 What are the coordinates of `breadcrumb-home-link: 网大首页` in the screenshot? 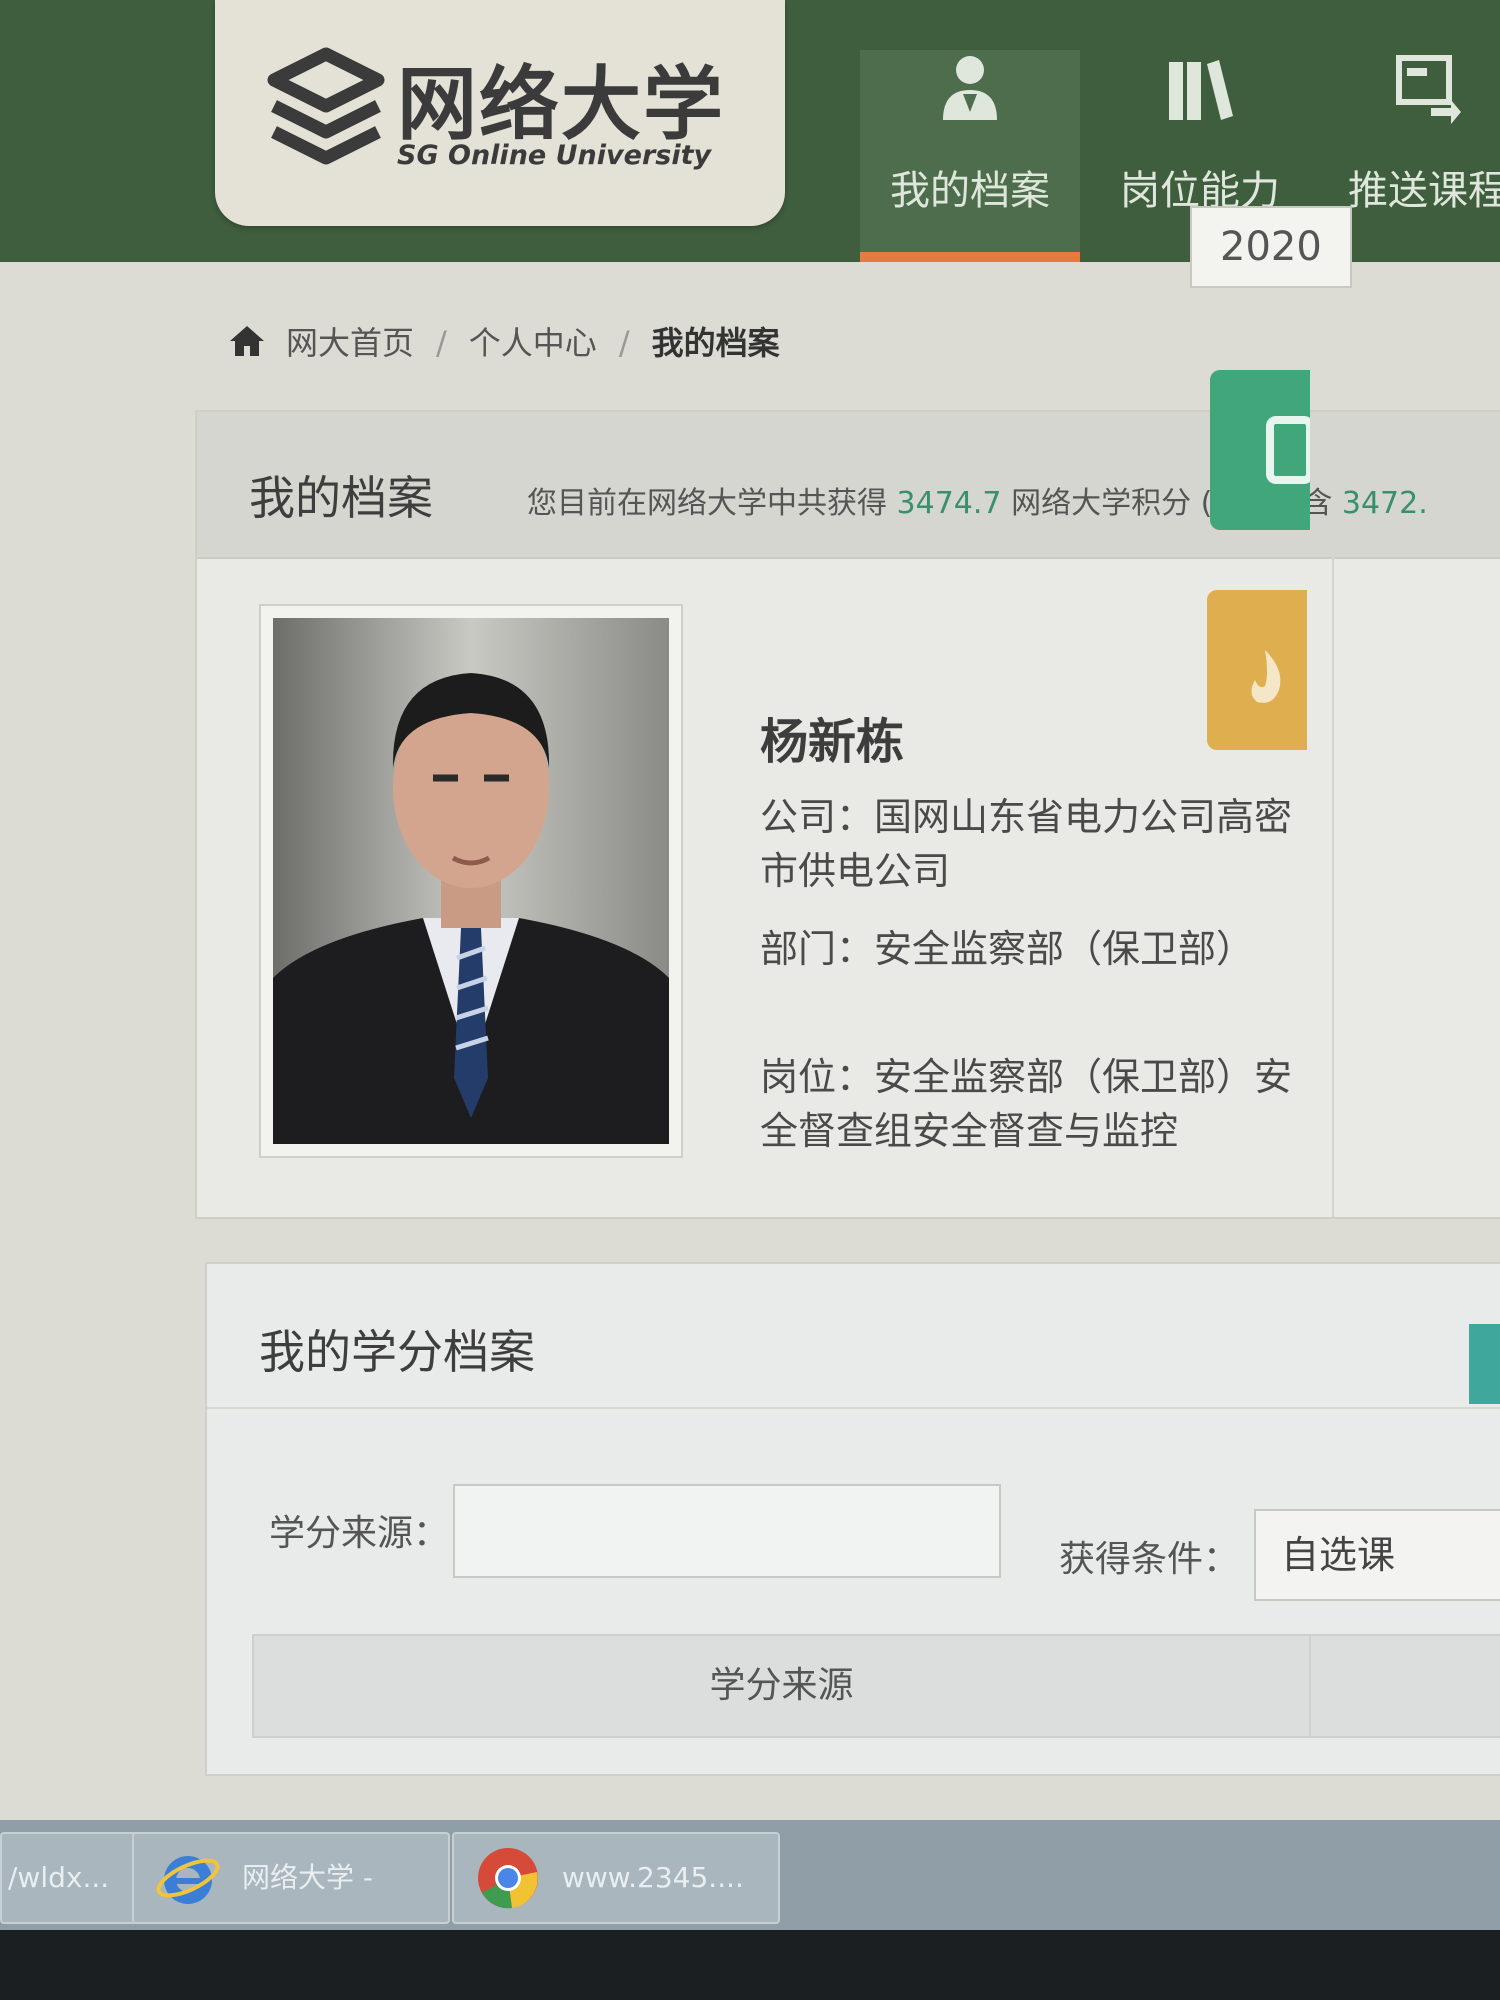 It's located at (350, 343).